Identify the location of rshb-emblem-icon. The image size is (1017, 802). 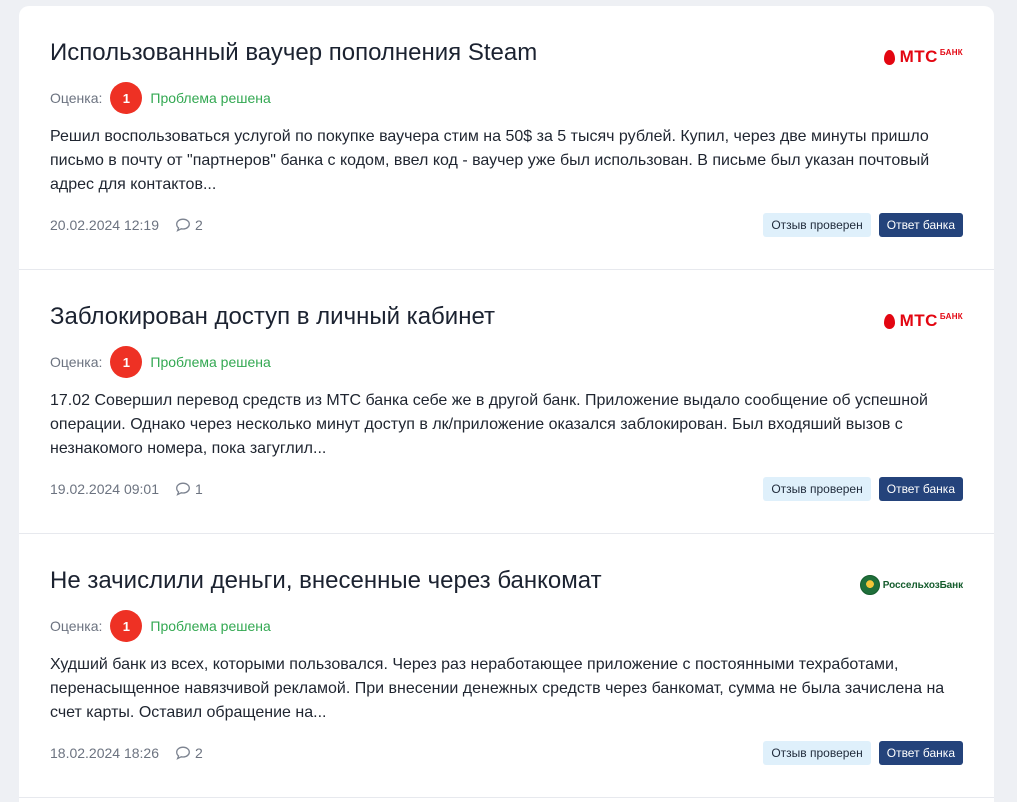
(869, 585).